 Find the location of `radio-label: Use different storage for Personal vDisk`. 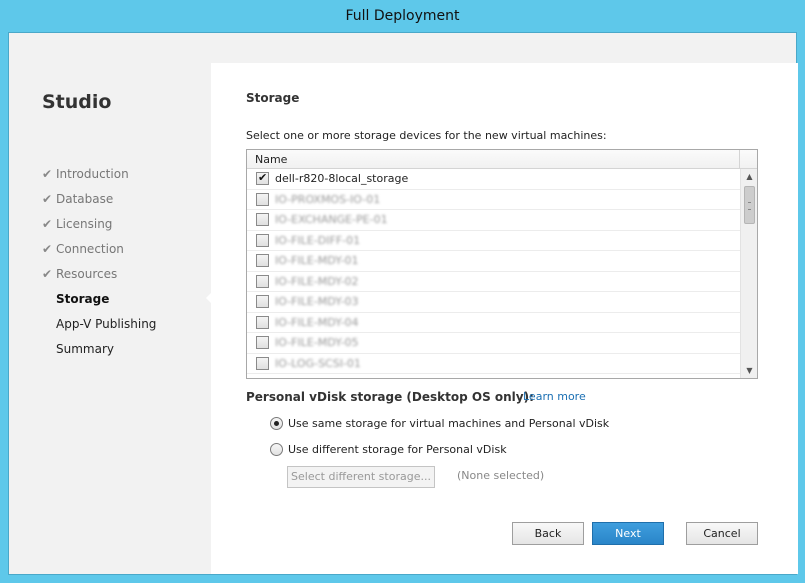

radio-label: Use different storage for Personal vDisk is located at coordinates (397, 449).